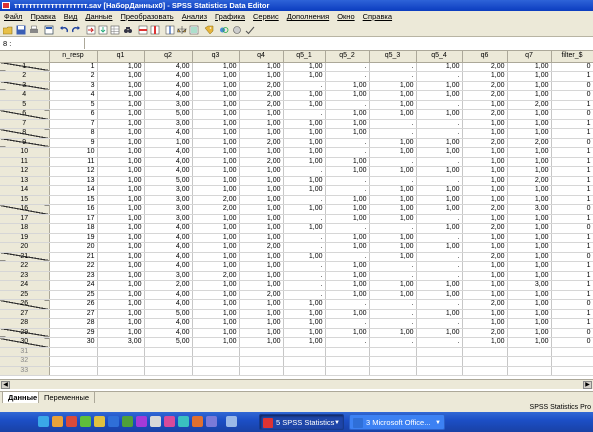 The height and width of the screenshot is (432, 593). What do you see at coordinates (73, 152) in the screenshot?
I see `data-cell: 10` at bounding box center [73, 152].